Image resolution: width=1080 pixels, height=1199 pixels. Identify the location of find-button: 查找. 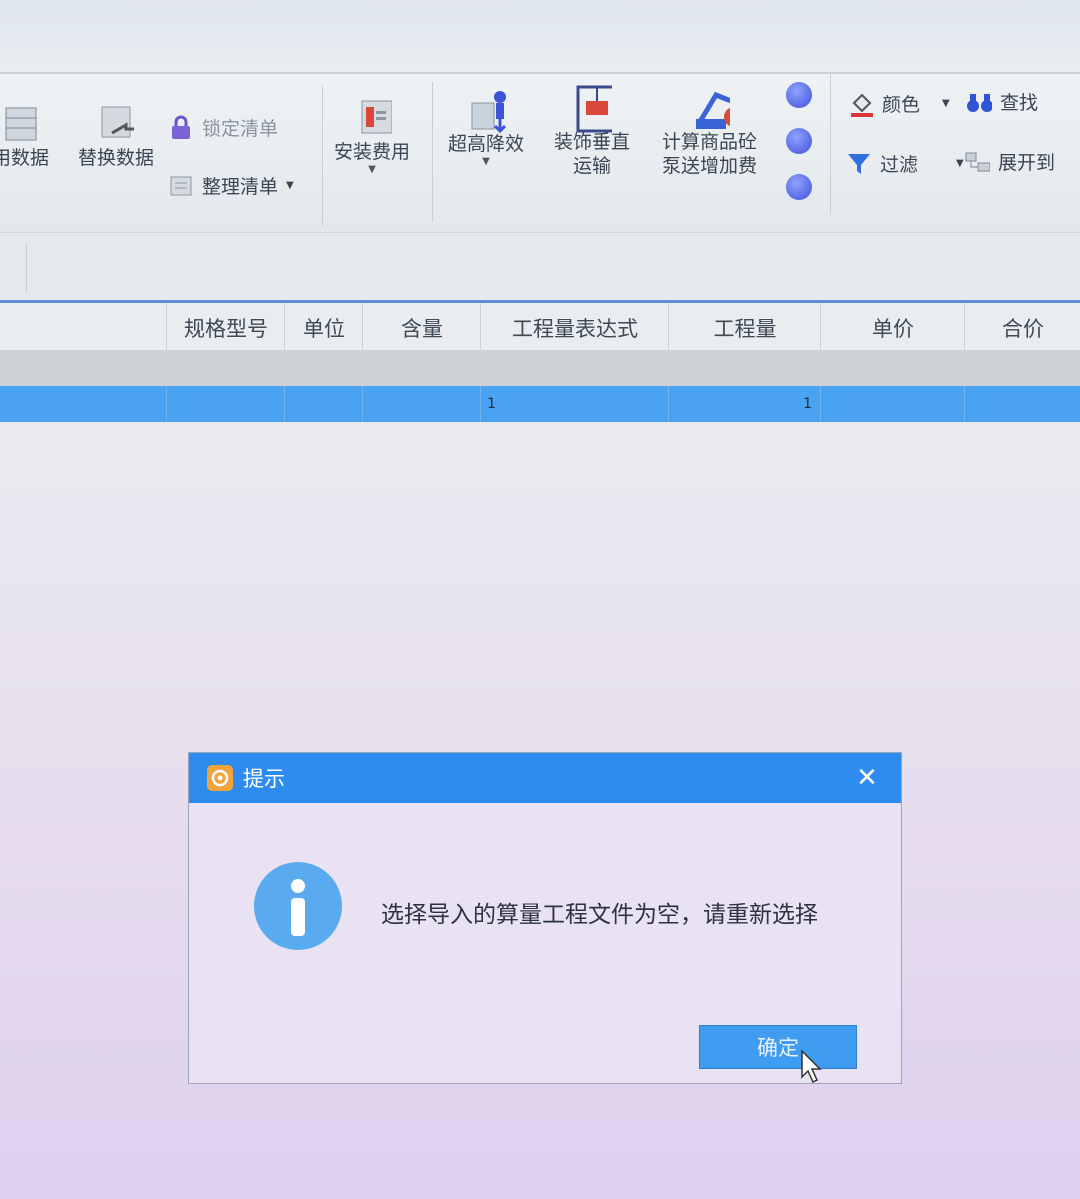
(1002, 101).